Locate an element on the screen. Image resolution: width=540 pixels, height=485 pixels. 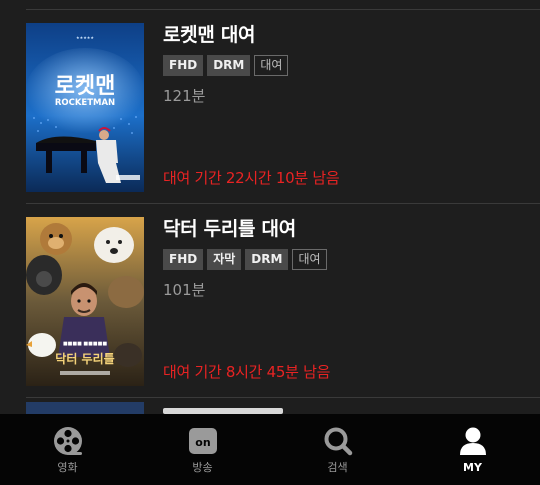
tab-broadcast-label: 방송 is located at coordinates (202, 467).